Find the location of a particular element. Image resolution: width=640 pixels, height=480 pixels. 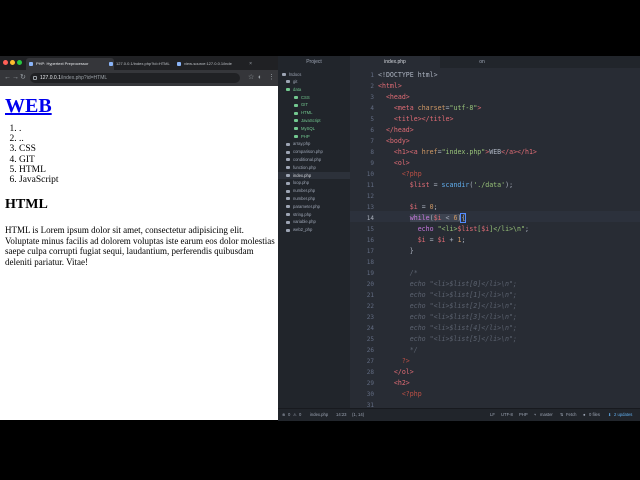

cursor-position: 14:23 is located at coordinates (341, 415).